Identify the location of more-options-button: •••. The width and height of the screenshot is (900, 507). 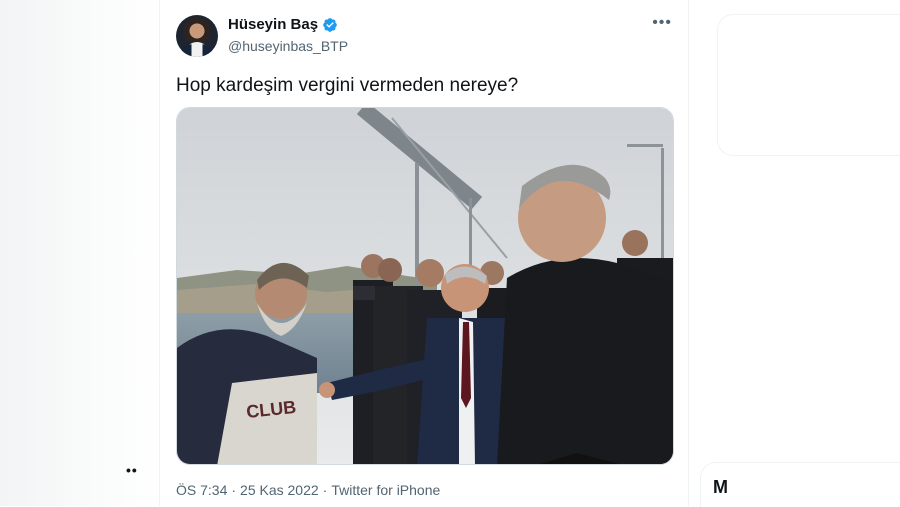
(662, 23).